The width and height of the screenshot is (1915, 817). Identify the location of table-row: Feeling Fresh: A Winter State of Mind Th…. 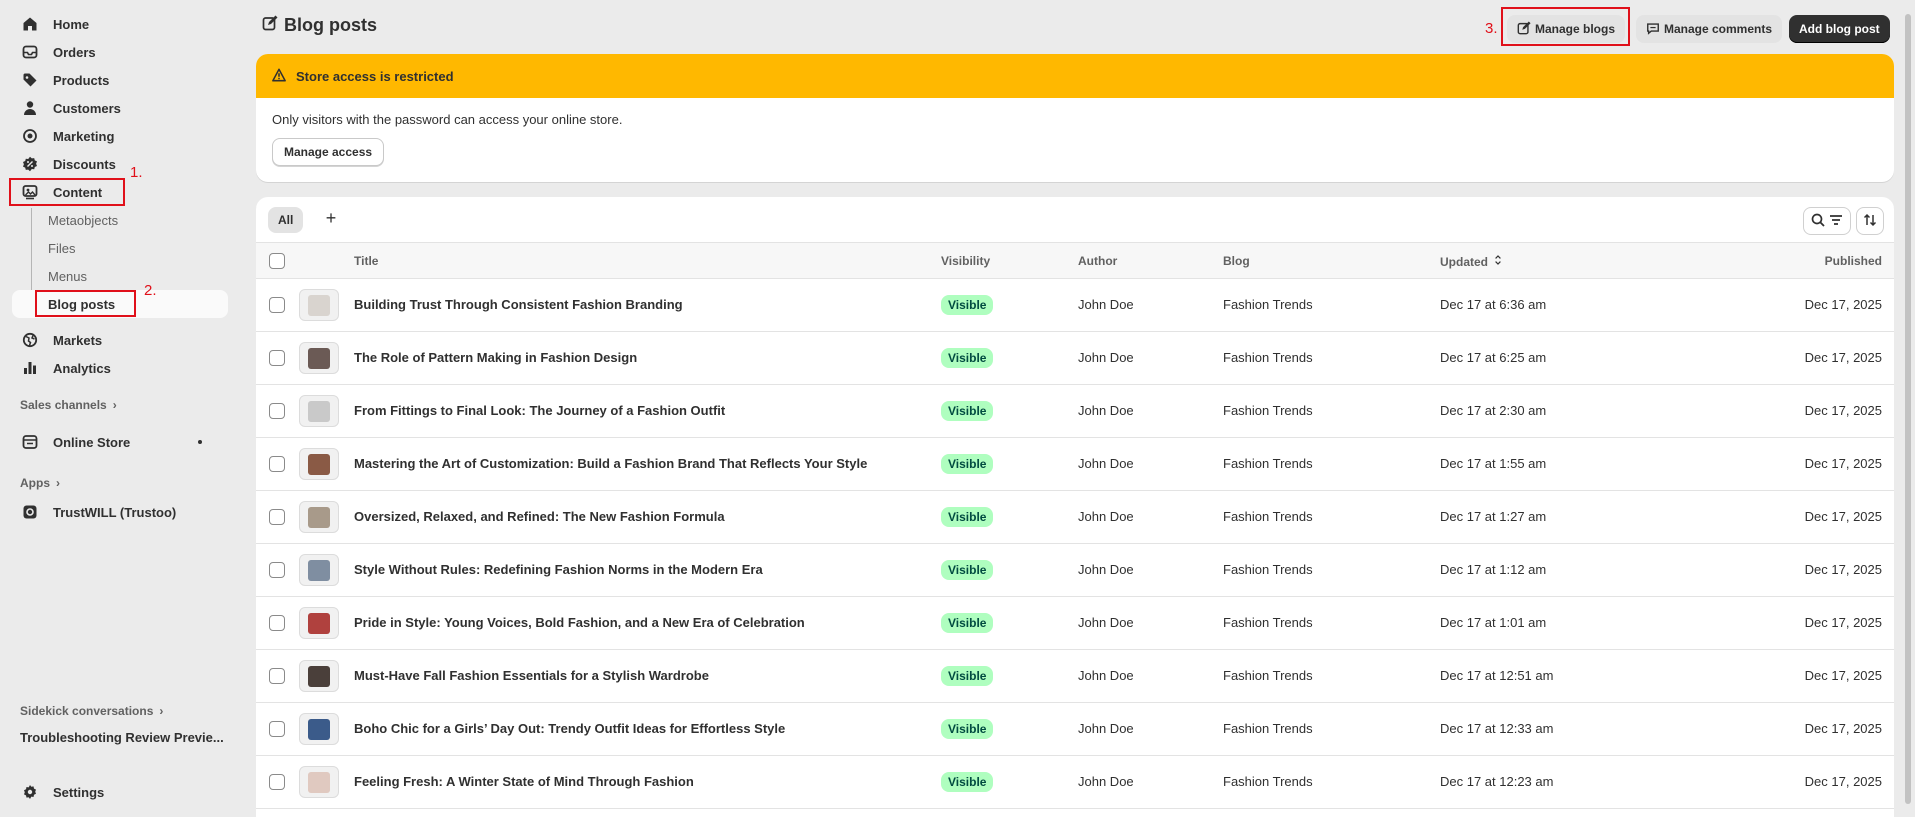
(1075, 782).